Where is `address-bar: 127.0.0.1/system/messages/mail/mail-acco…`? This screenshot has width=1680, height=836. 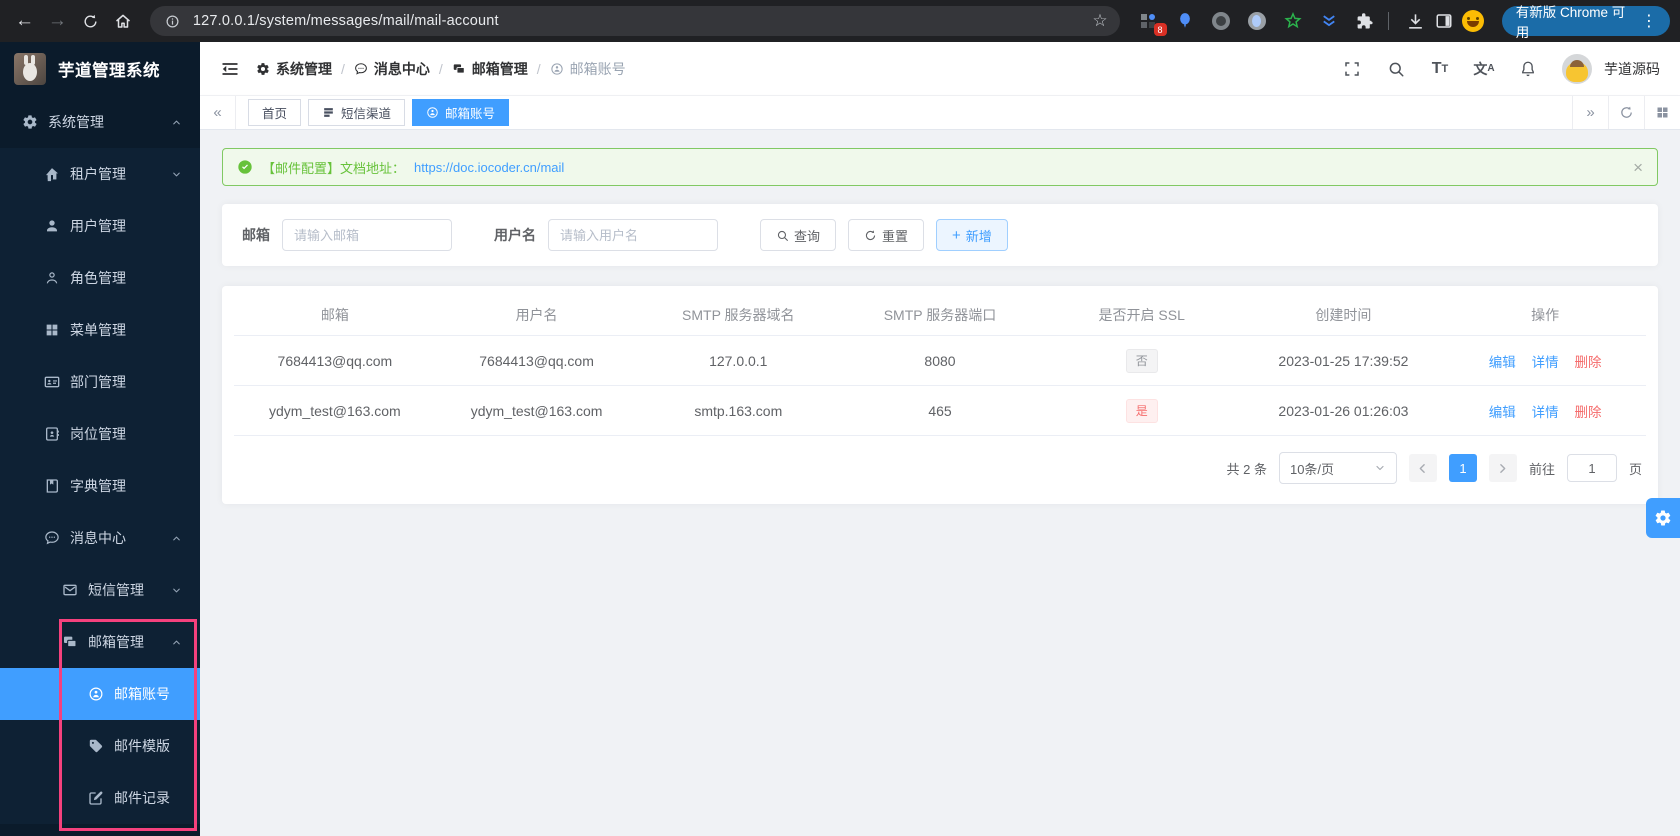
address-bar: 127.0.0.1/system/messages/mail/mail-acco… is located at coordinates (634, 21).